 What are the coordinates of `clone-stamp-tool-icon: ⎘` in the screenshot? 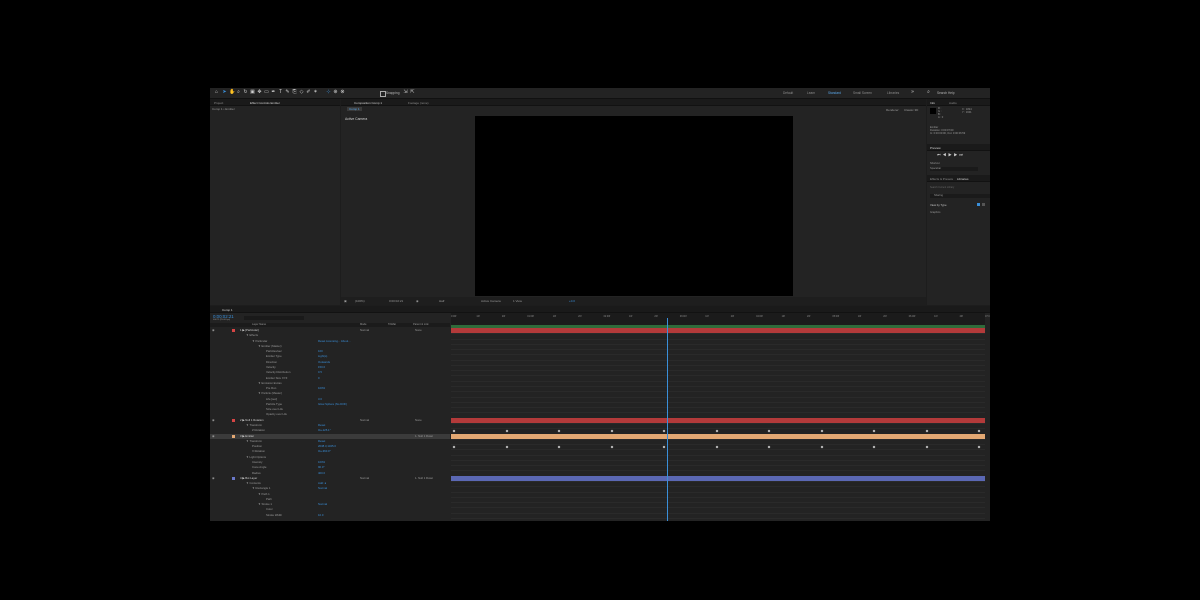 It's located at (294, 92).